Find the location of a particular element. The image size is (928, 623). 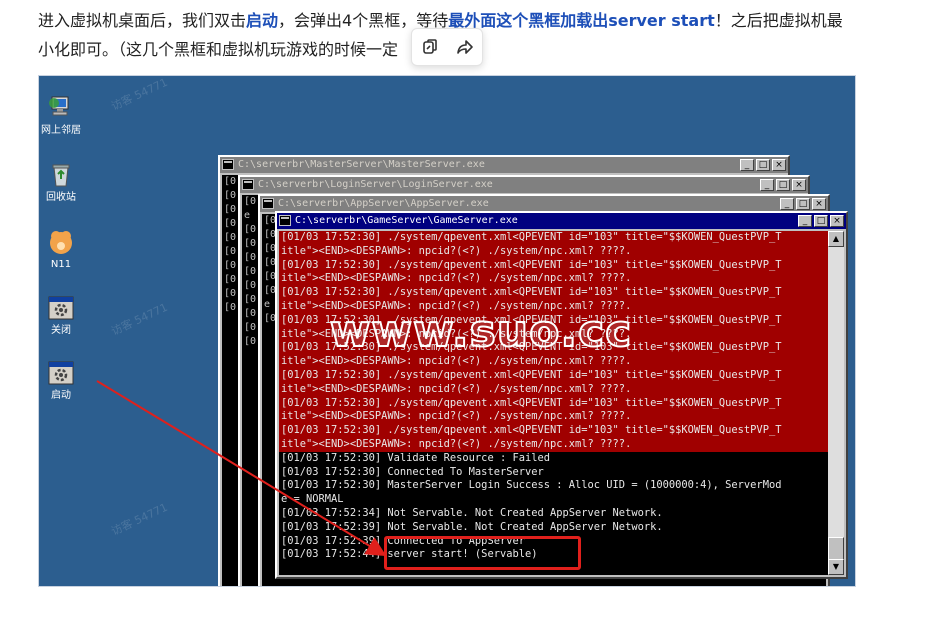

desktop-icon-start: 启动 is located at coordinates (62, 380).